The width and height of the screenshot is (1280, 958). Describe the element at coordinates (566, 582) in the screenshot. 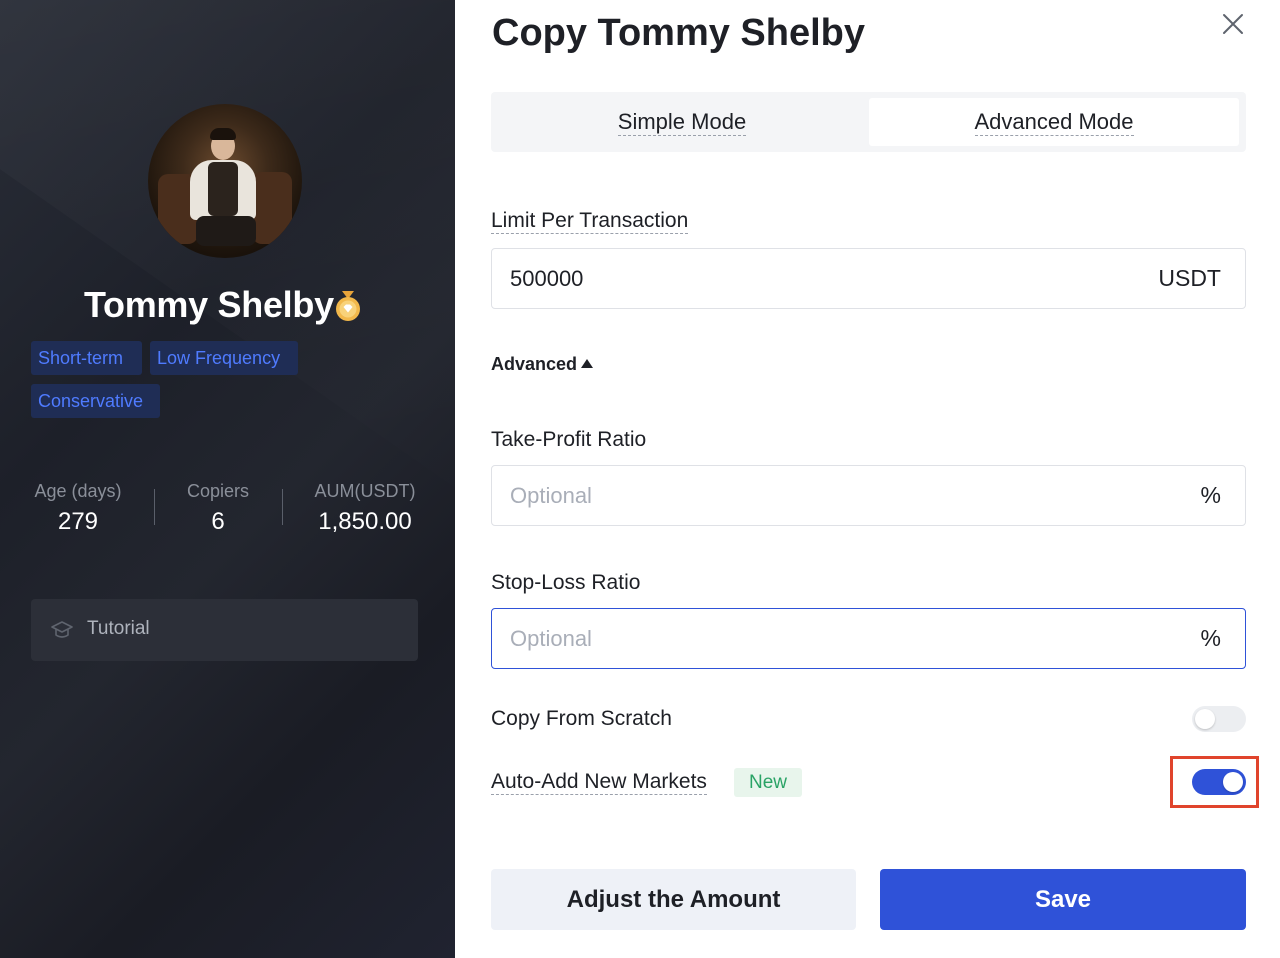

I see `stop-loss-label: Stop-Loss Ratio` at that location.